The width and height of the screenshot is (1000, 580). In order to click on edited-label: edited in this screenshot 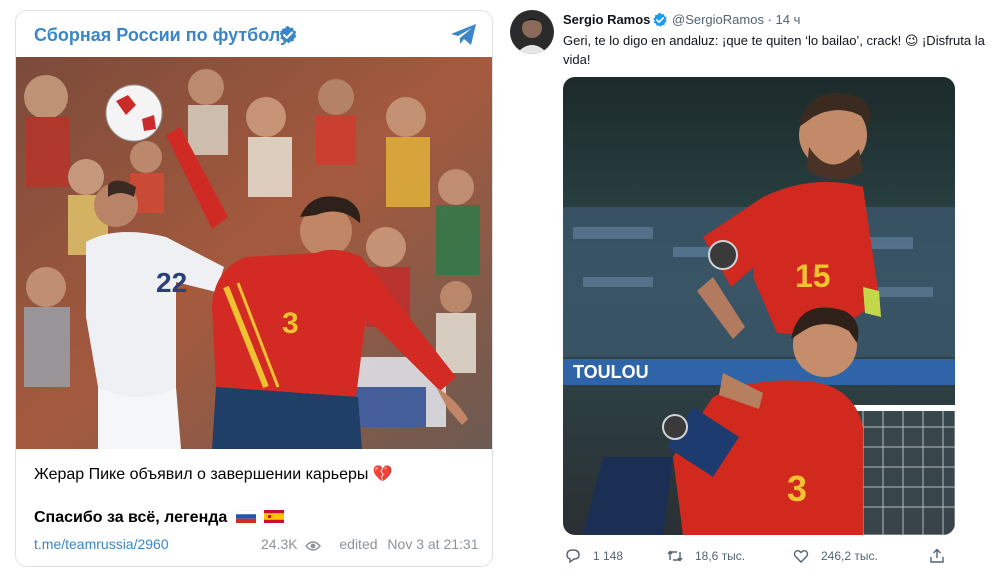, I will do `click(358, 544)`.